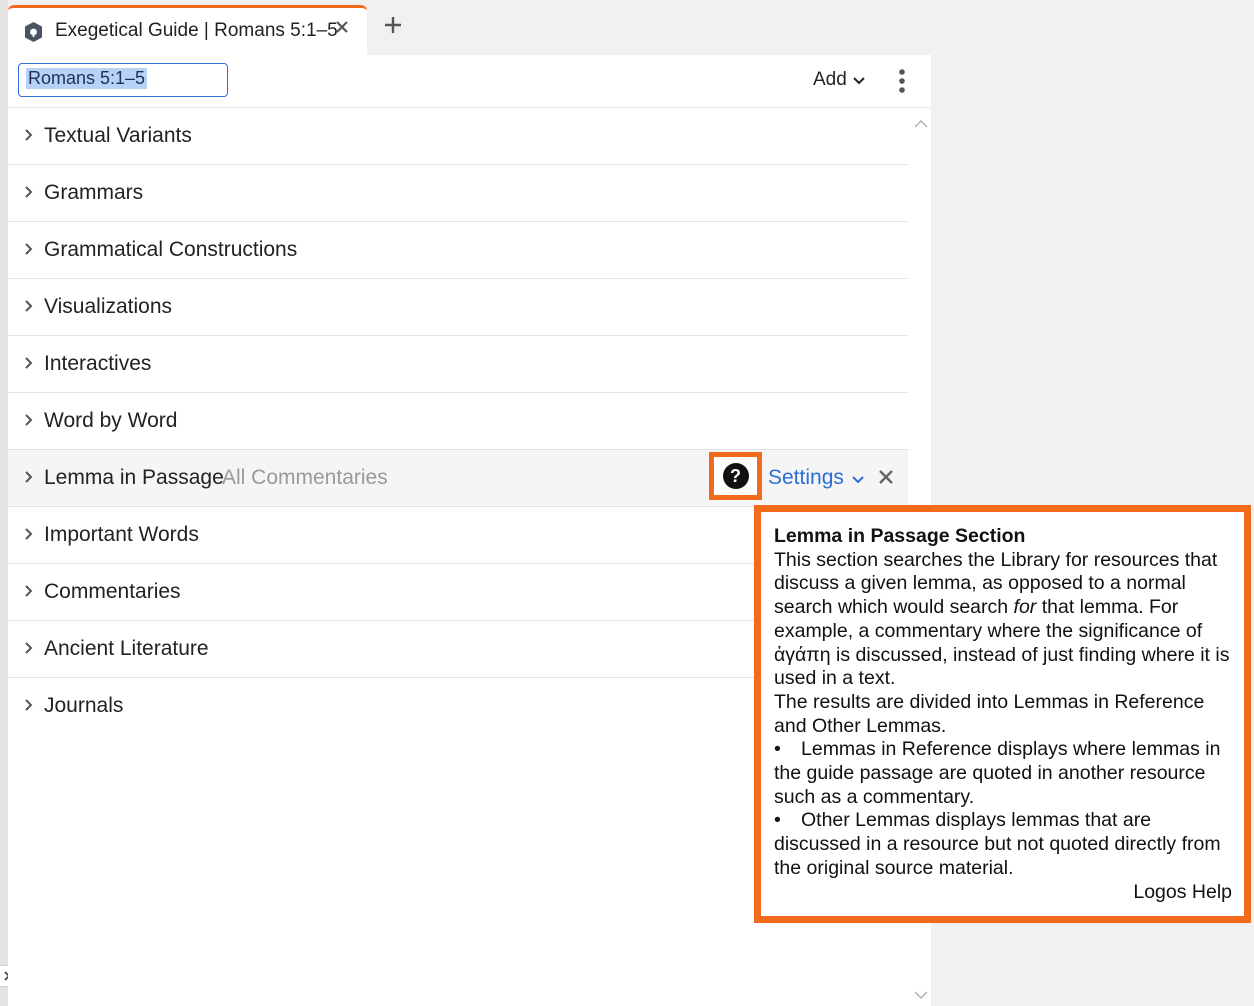 The image size is (1254, 1006). Describe the element at coordinates (1182, 892) in the screenshot. I see `logos-help-link: Logos Help` at that location.